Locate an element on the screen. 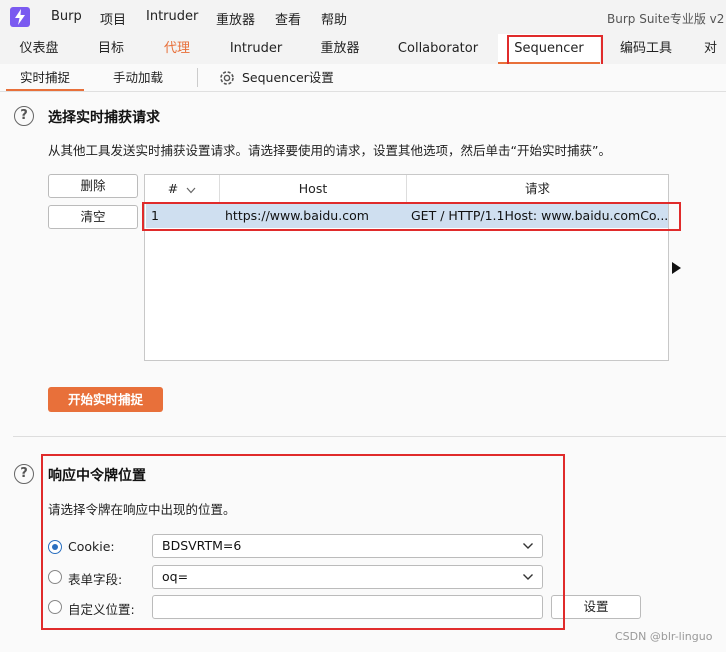 The image size is (726, 652). start-live-capture-button: 开始实时捕捉 is located at coordinates (105, 399).